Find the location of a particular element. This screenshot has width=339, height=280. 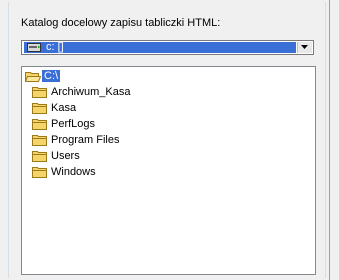

directory-item: Kasa is located at coordinates (168, 109).